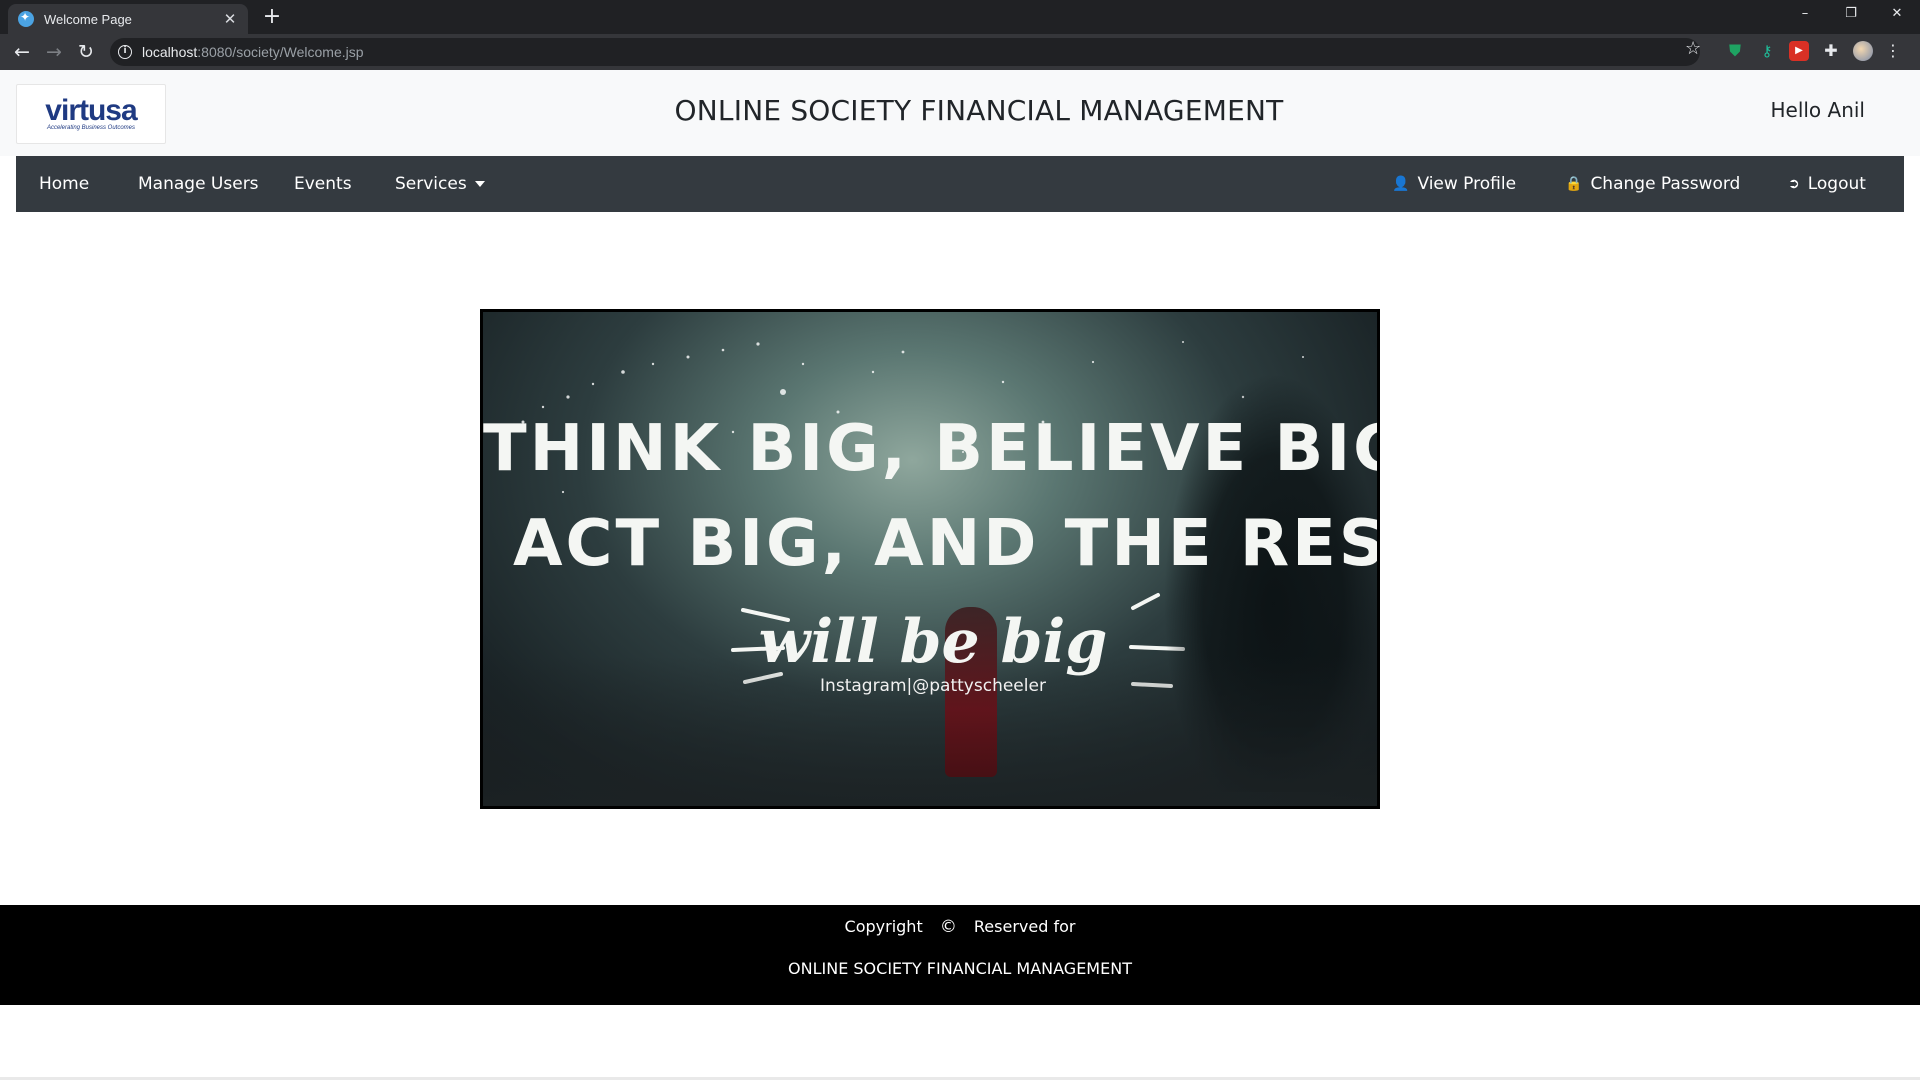  I want to click on footer-copyright-text: Copyright, so click(883, 926).